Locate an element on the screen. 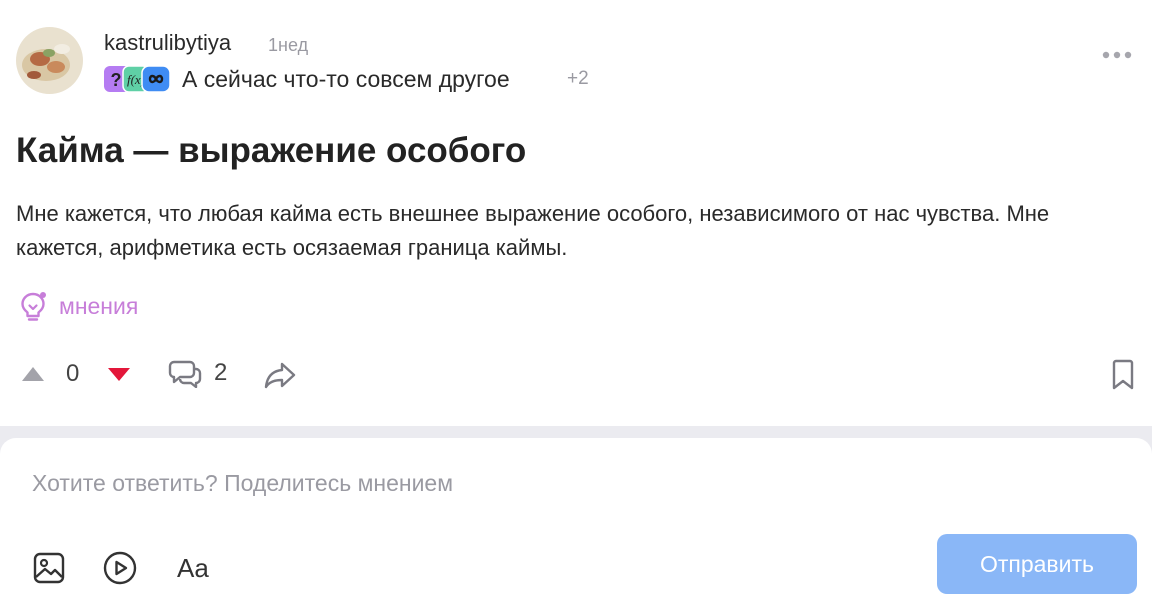 The width and height of the screenshot is (1152, 610). avatar-image is located at coordinates (49, 60).